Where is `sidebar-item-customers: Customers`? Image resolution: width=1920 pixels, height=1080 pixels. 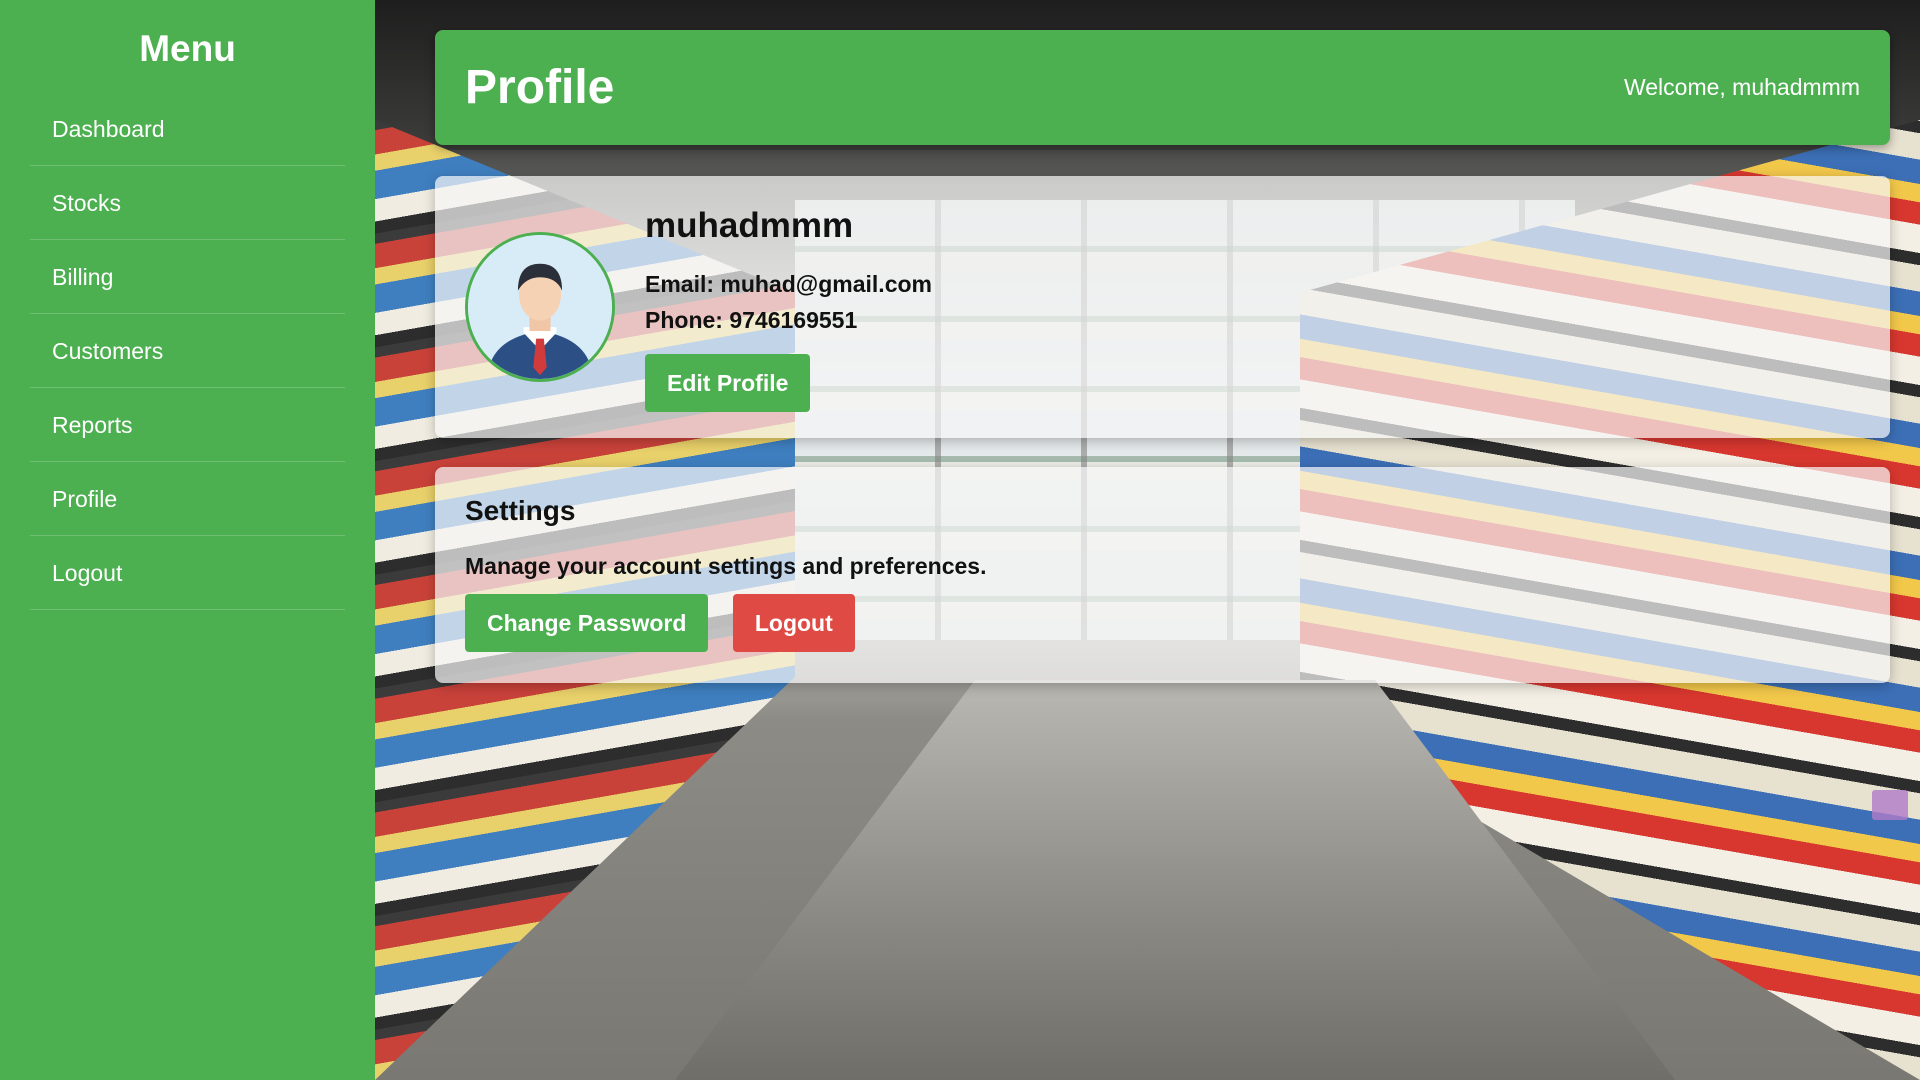 sidebar-item-customers: Customers is located at coordinates (187, 351).